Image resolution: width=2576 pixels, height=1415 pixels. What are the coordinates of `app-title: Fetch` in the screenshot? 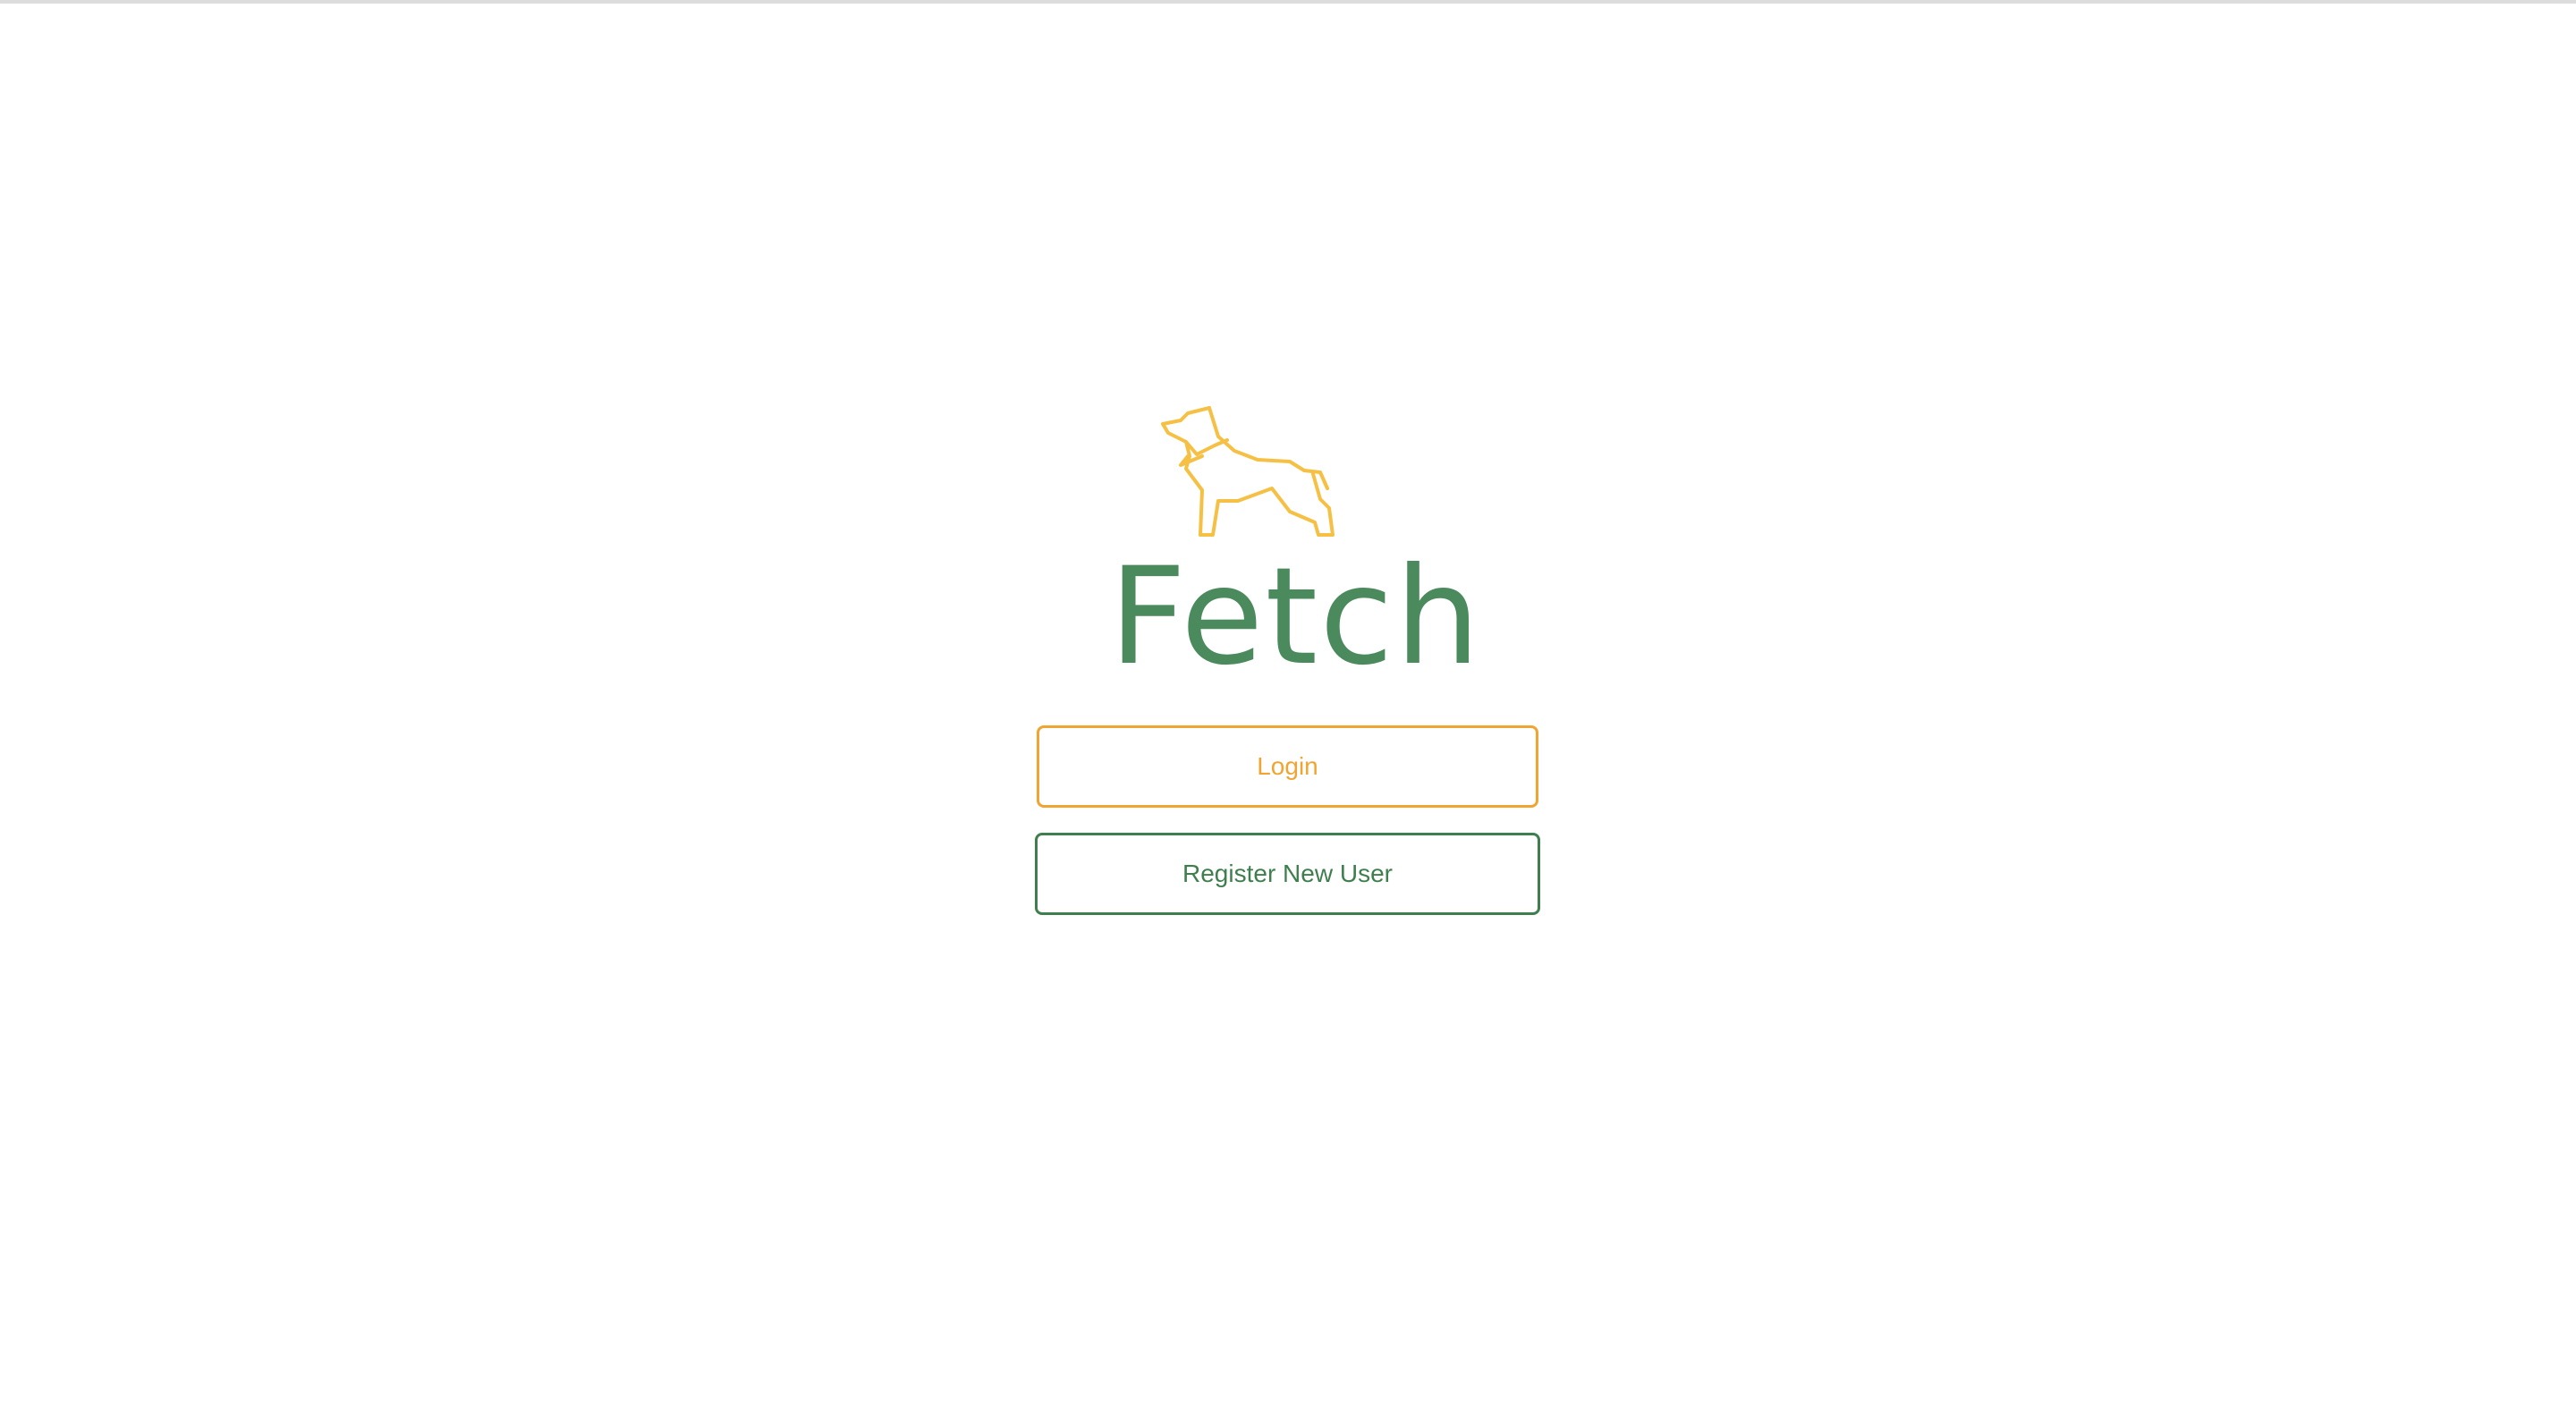 It's located at (1295, 617).